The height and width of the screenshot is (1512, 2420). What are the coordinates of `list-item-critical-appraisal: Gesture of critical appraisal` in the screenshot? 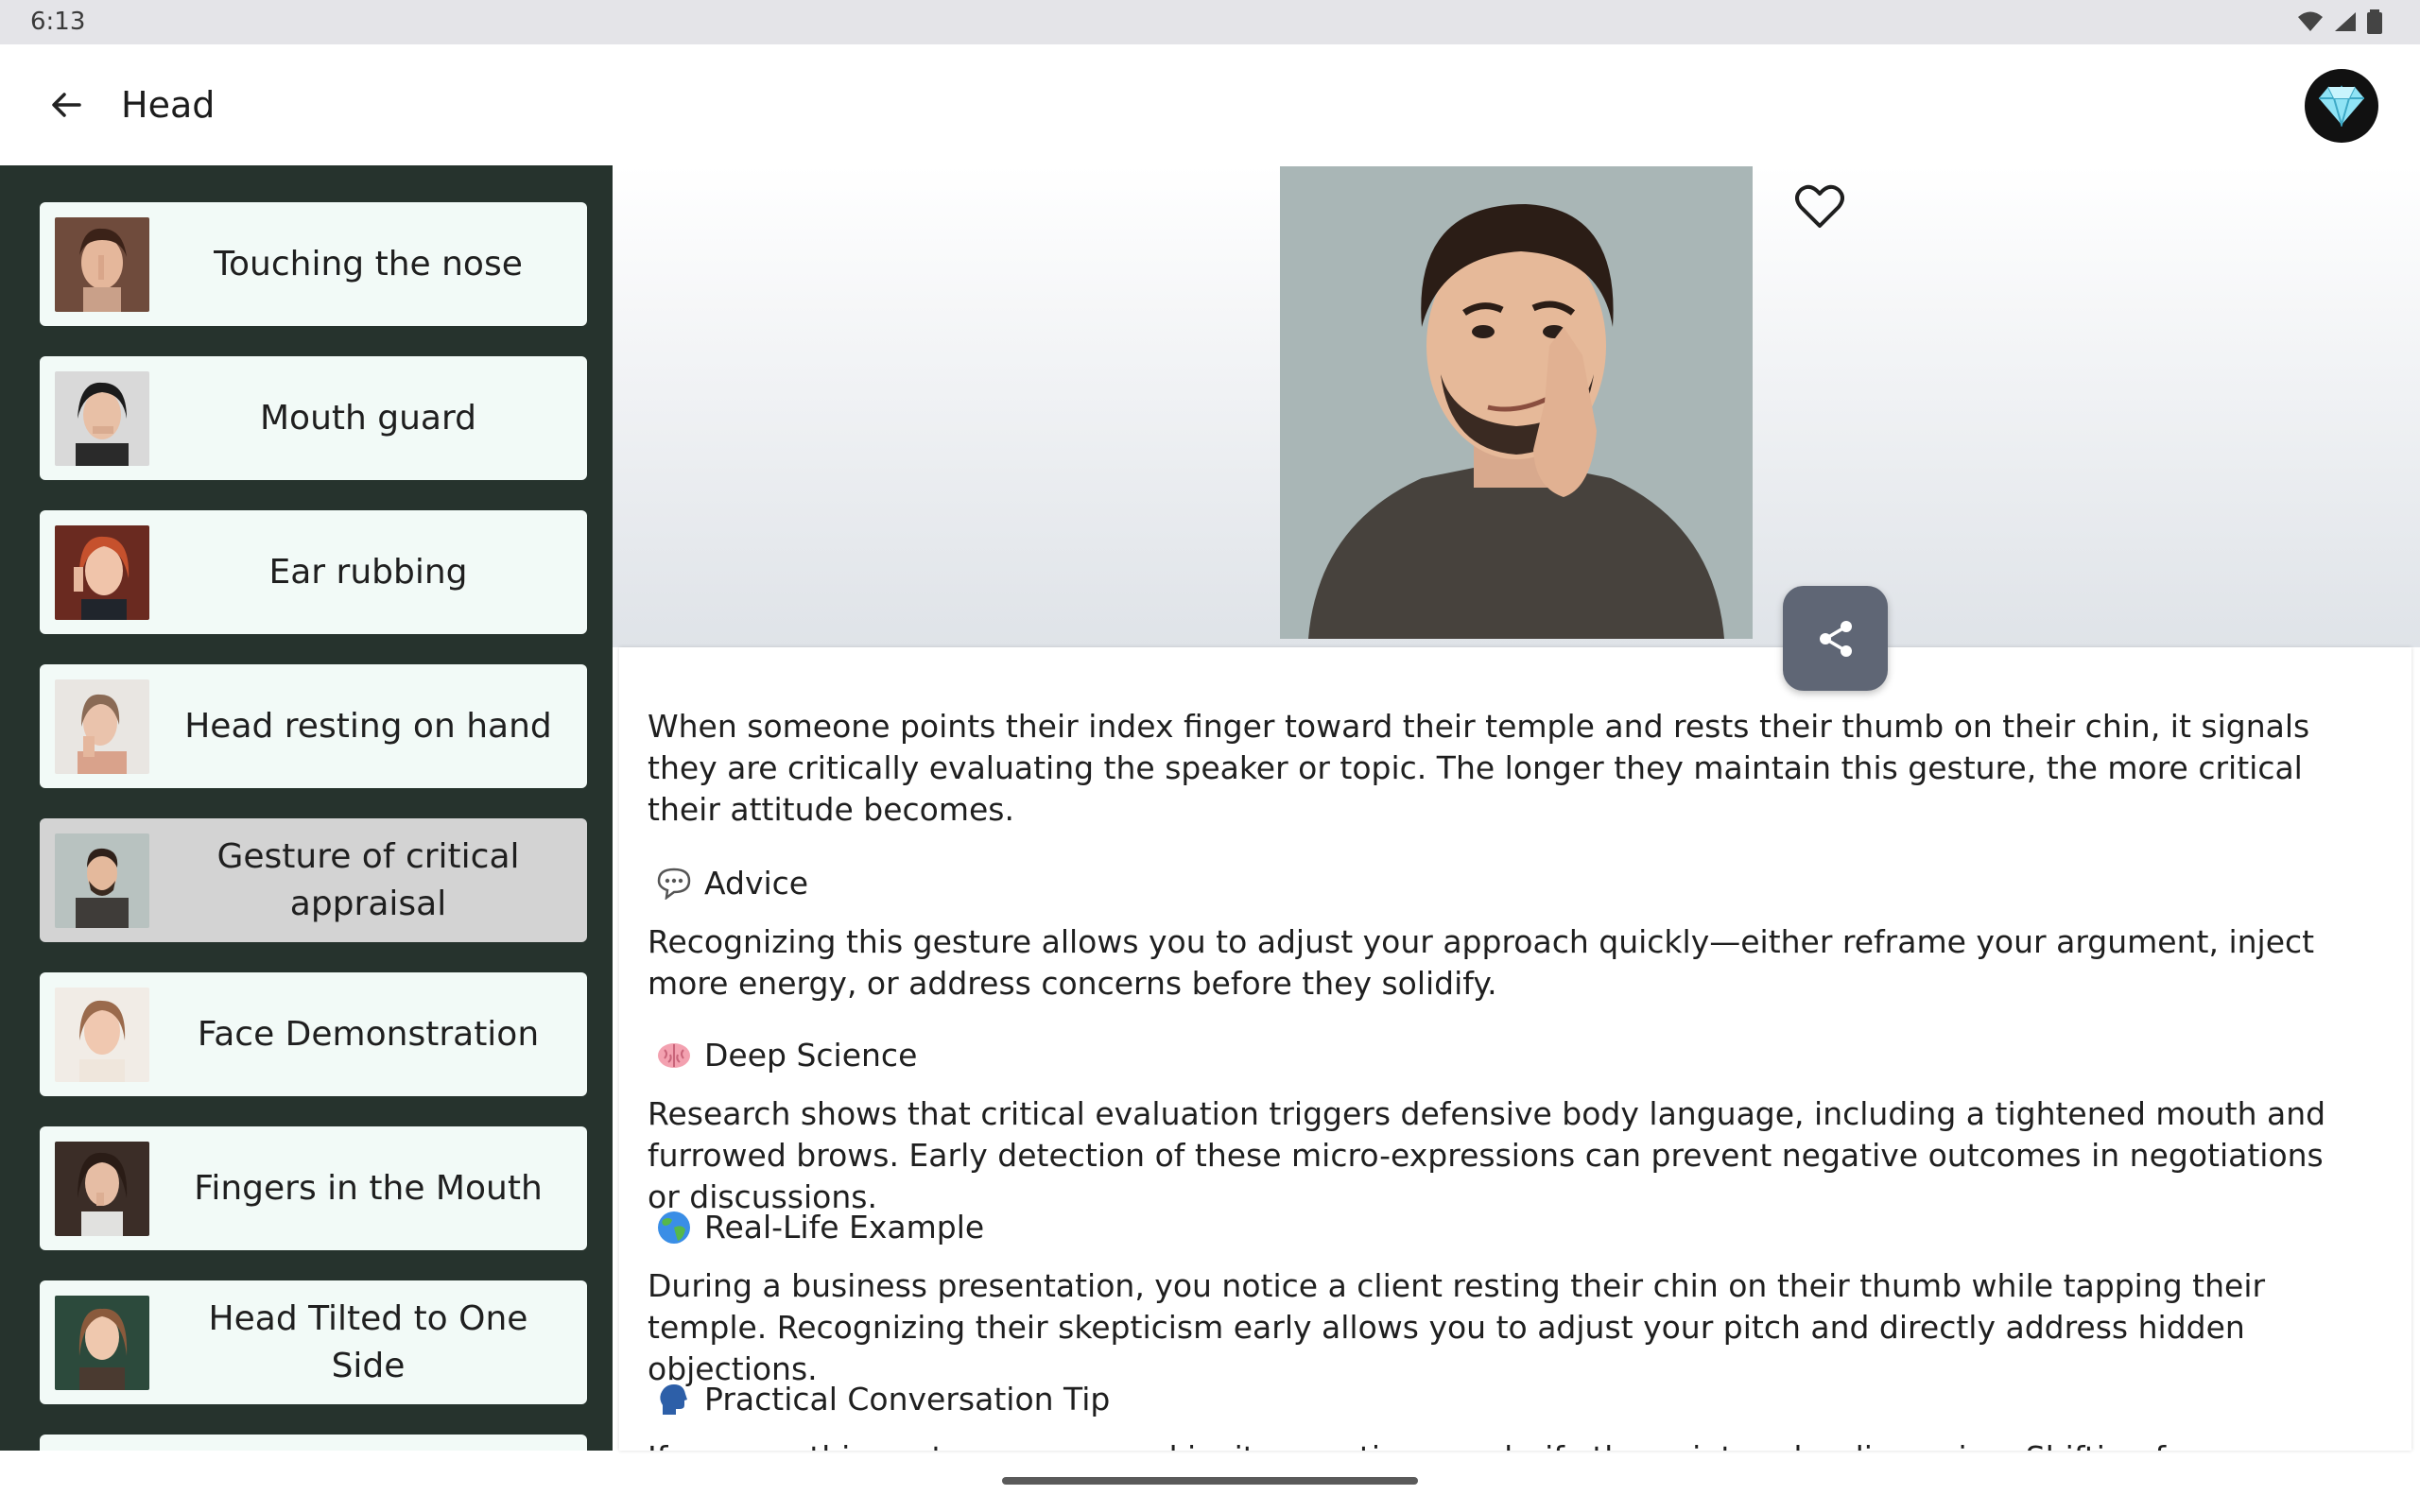 It's located at (313, 880).